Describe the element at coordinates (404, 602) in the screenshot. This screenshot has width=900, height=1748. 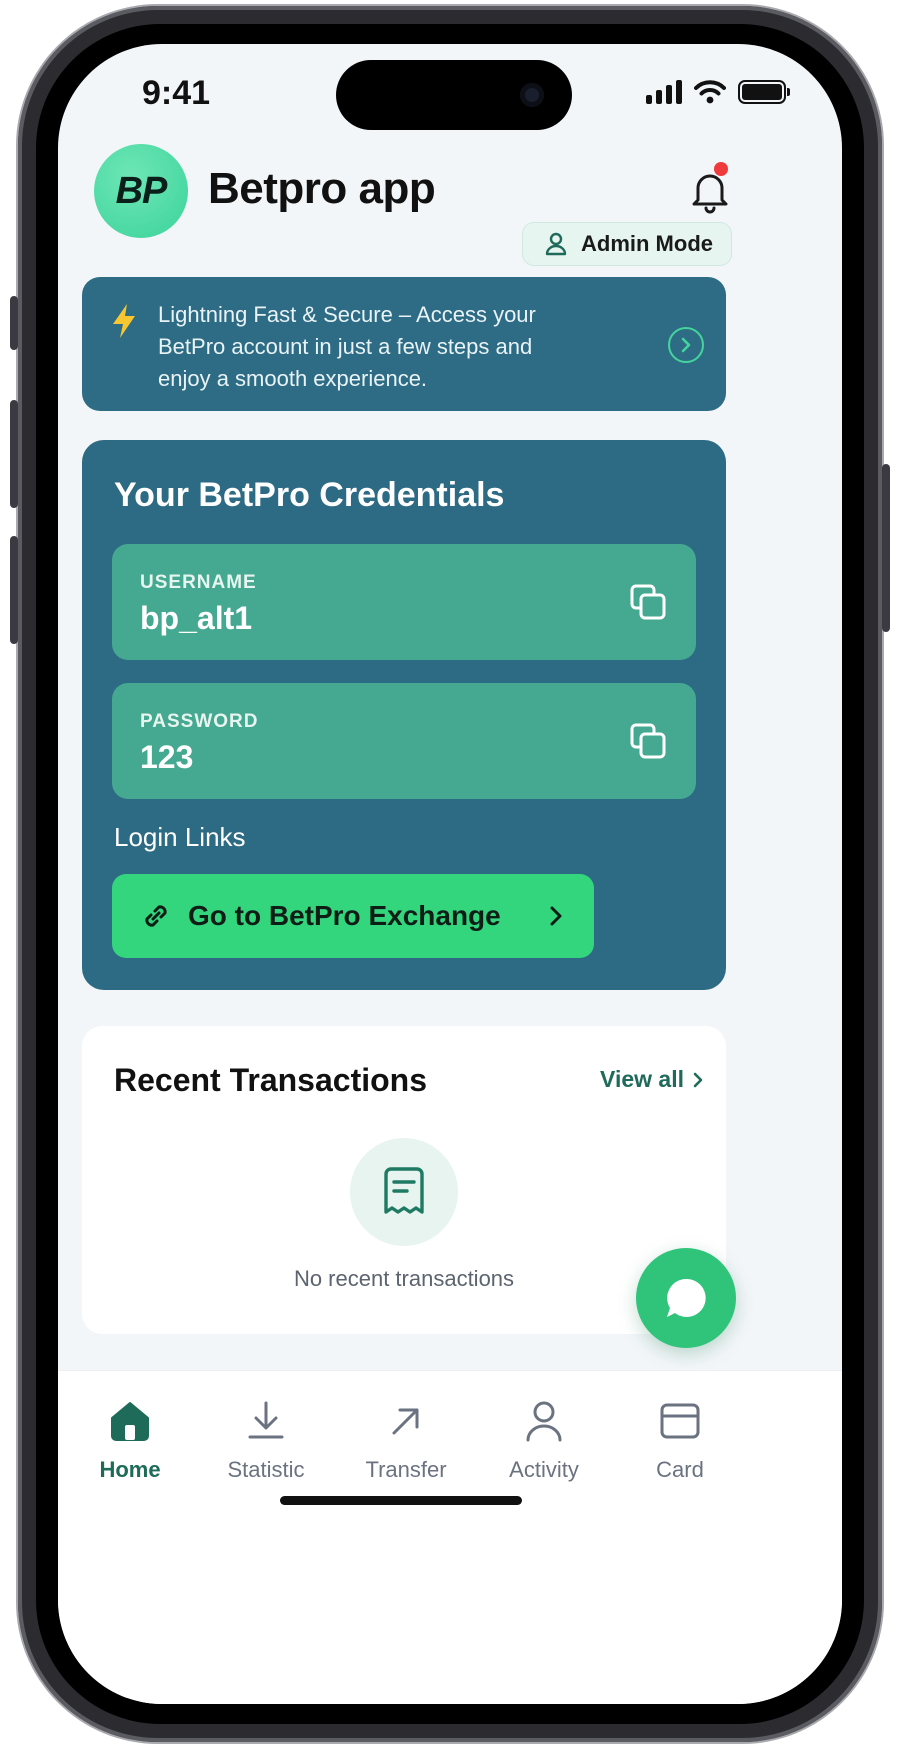
I see `username-field: USERNAME bp_alt1` at that location.